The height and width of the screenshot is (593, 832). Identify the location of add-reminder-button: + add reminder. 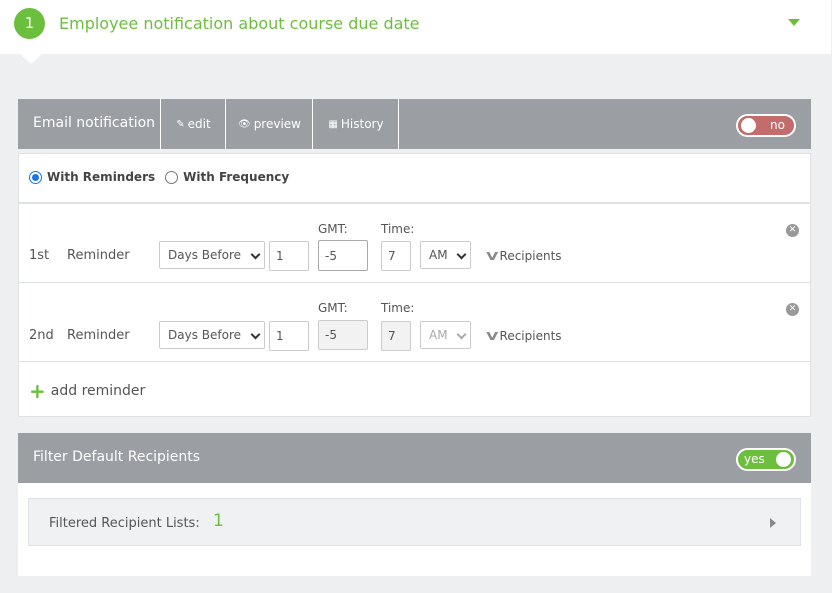
(87, 391).